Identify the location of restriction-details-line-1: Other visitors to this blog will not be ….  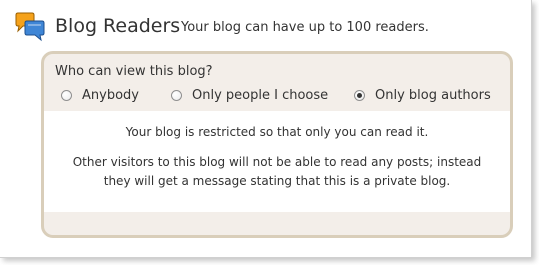
(277, 162).